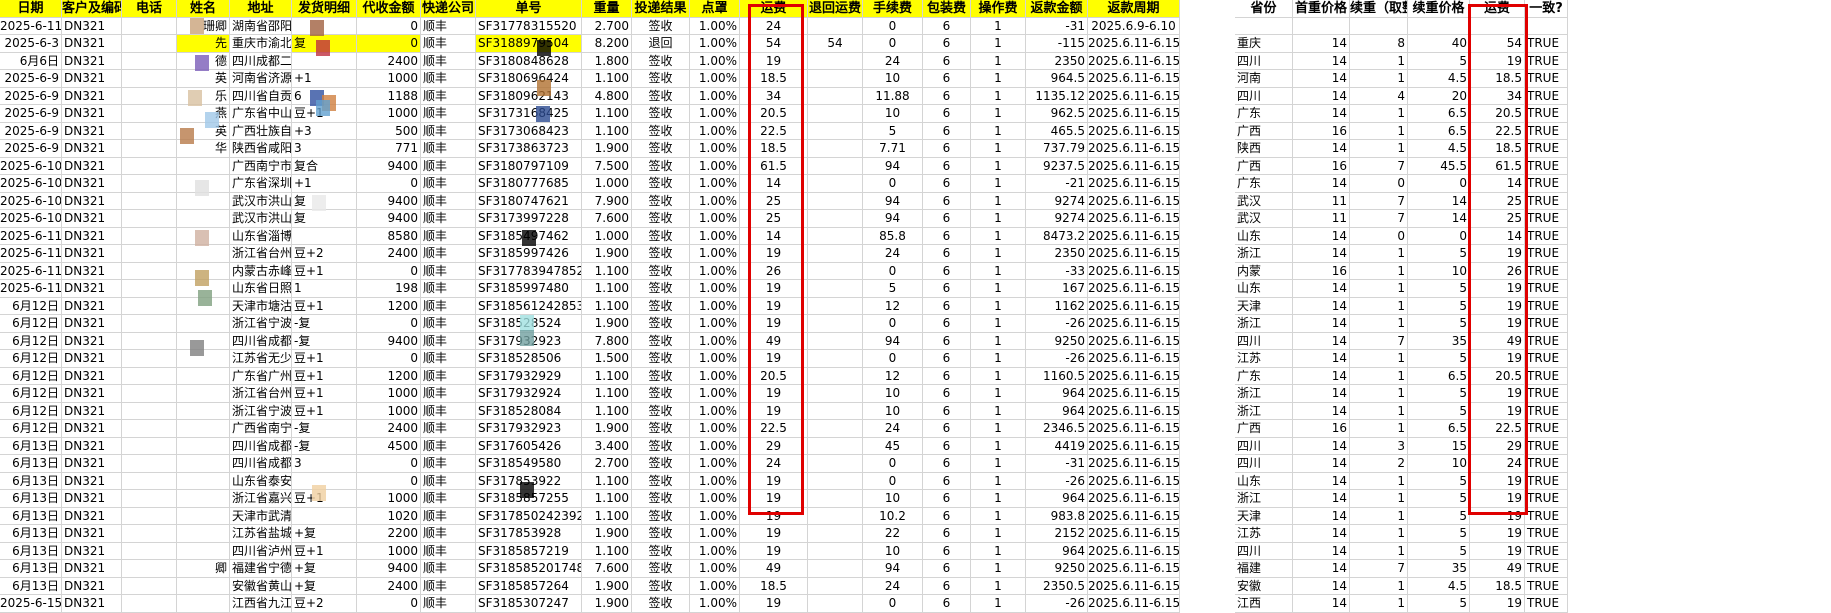 The height and width of the screenshot is (613, 1831). What do you see at coordinates (661, 254) in the screenshot?
I see `table-cell: 签收` at bounding box center [661, 254].